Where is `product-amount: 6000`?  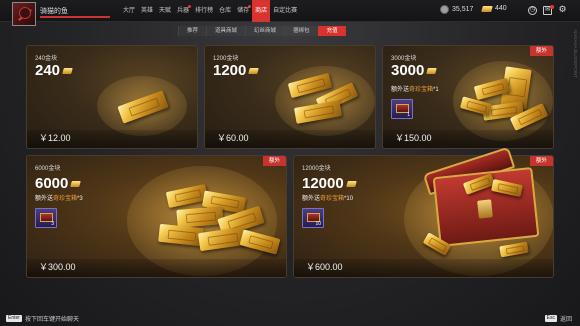 product-amount: 6000 is located at coordinates (58, 183).